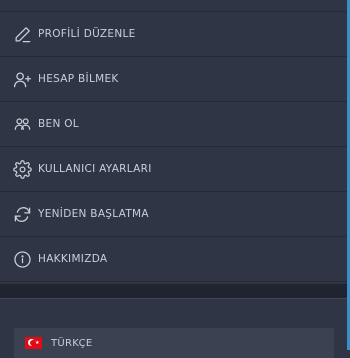 Image resolution: width=350 pixels, height=358 pixels. What do you see at coordinates (87, 34) in the screenshot?
I see `menu-item-label: PROFİLİ DÜZENLE` at bounding box center [87, 34].